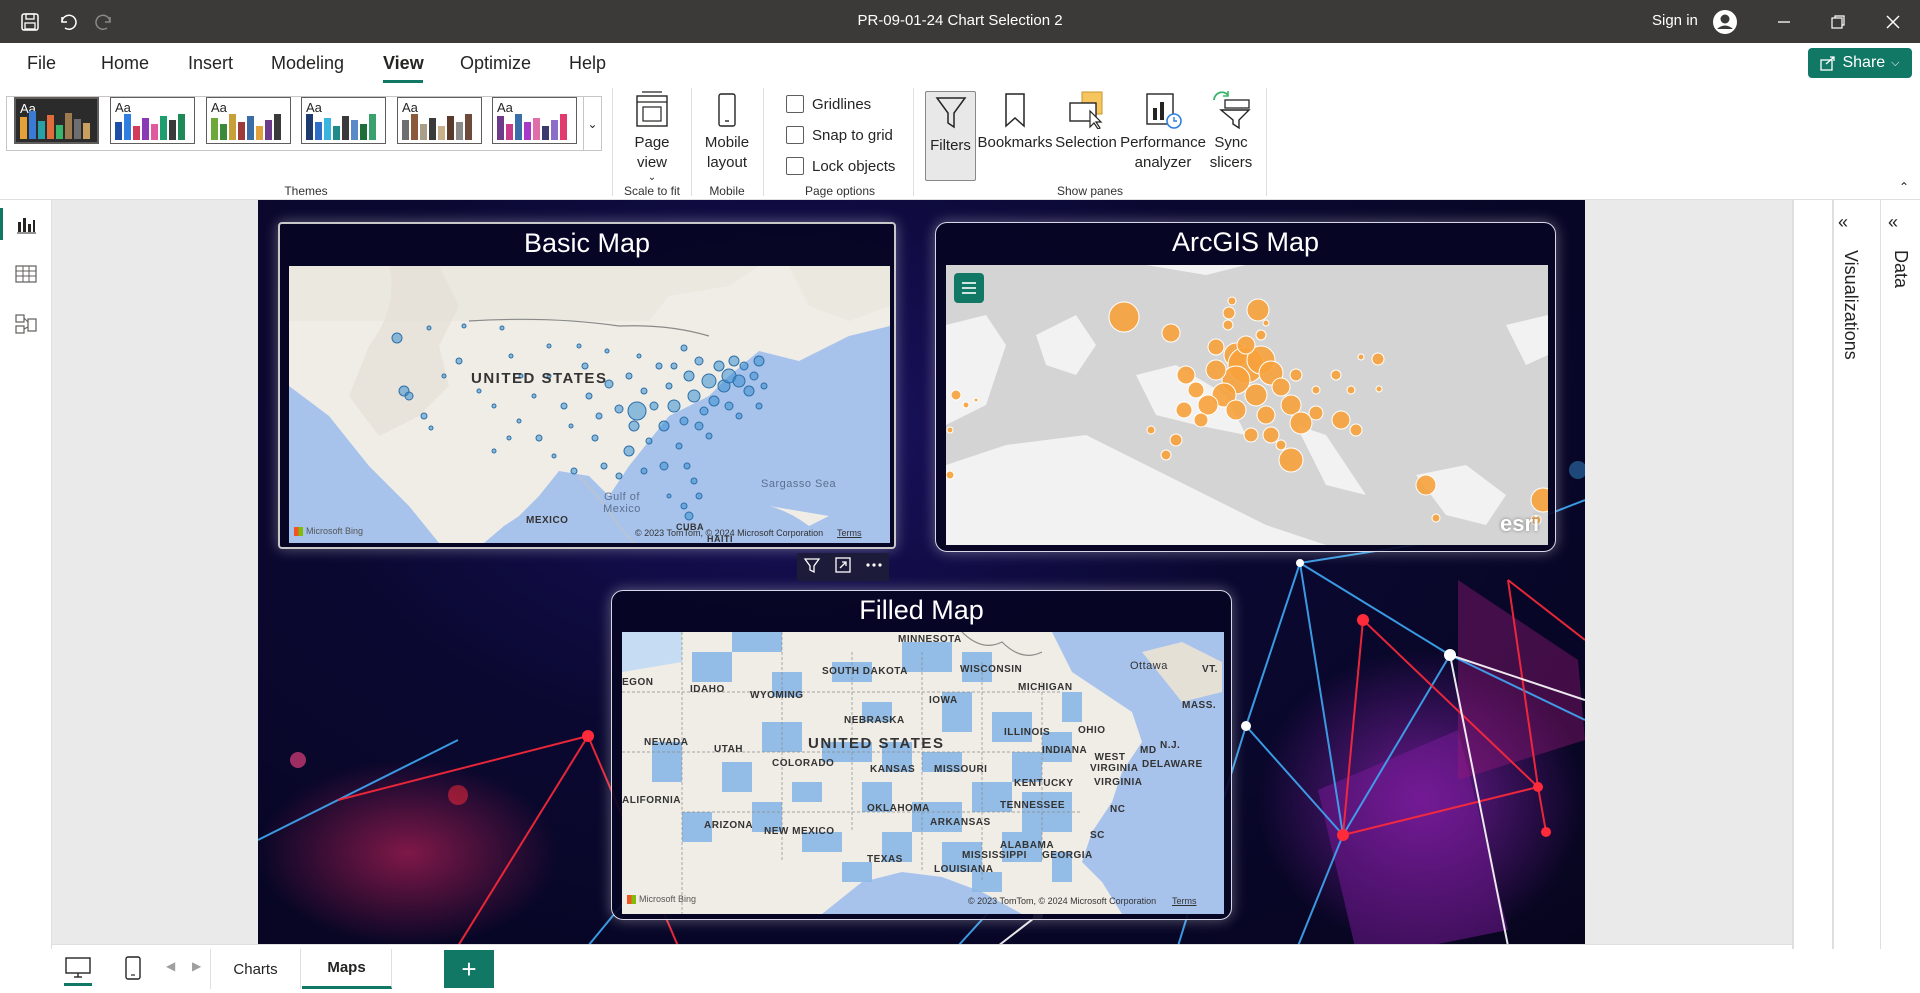 This screenshot has height=993, width=1920. I want to click on chevron-down-icon: ⌵, so click(1895, 62).